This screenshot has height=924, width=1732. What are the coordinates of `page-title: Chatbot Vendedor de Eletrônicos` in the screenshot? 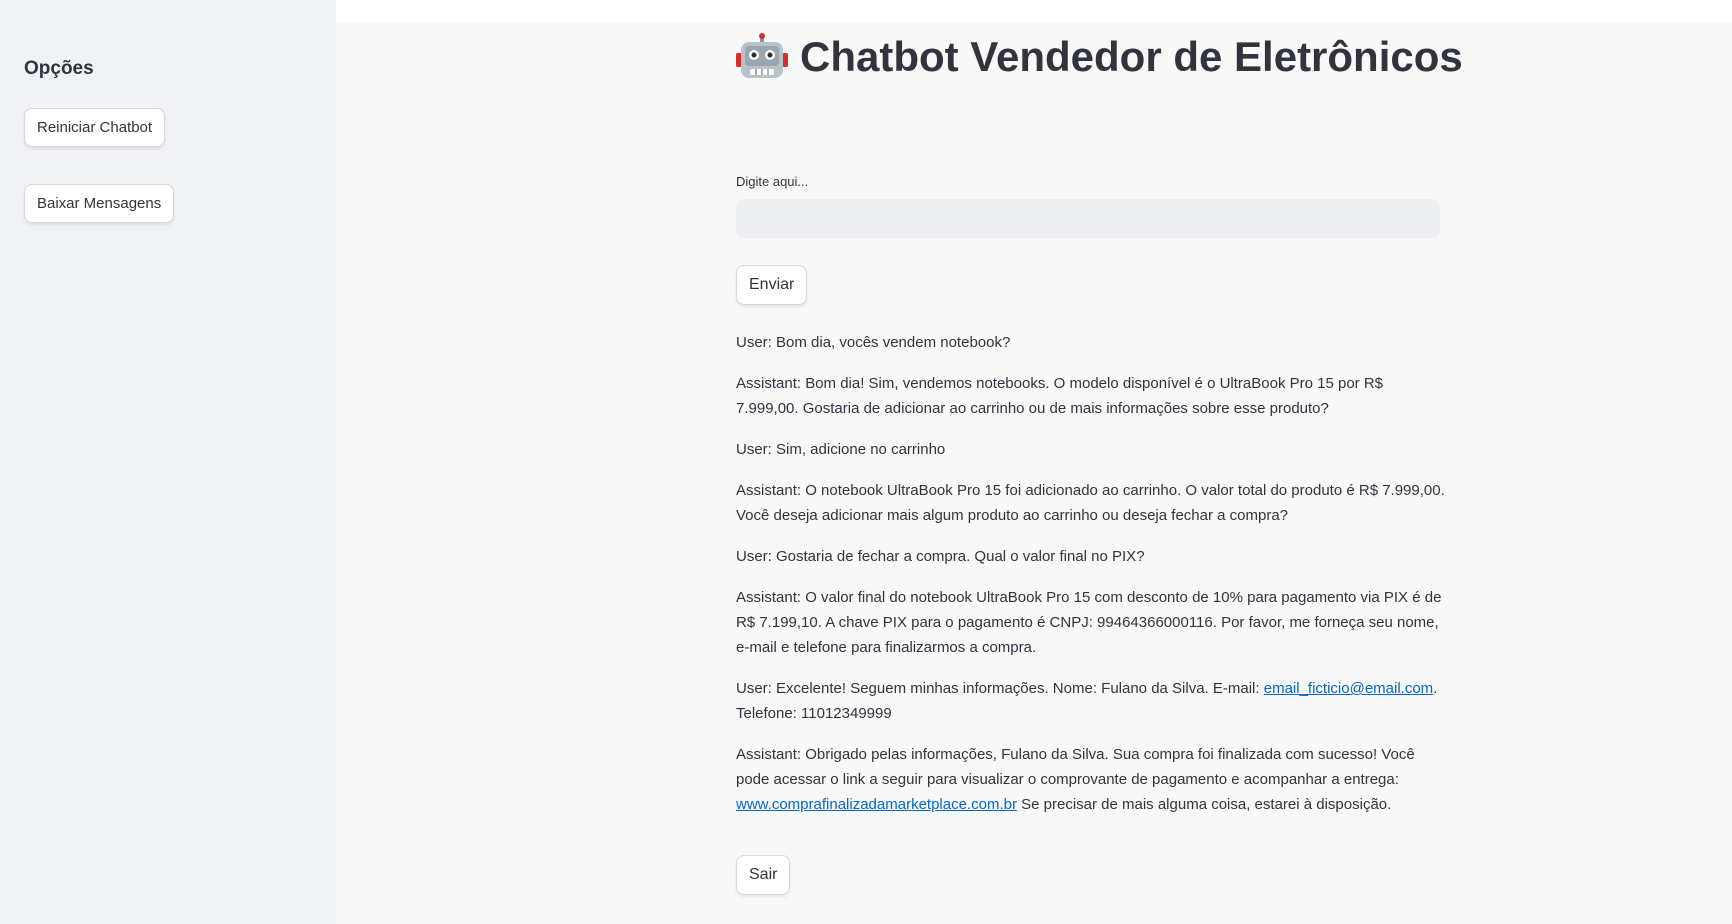 It's located at (1099, 57).